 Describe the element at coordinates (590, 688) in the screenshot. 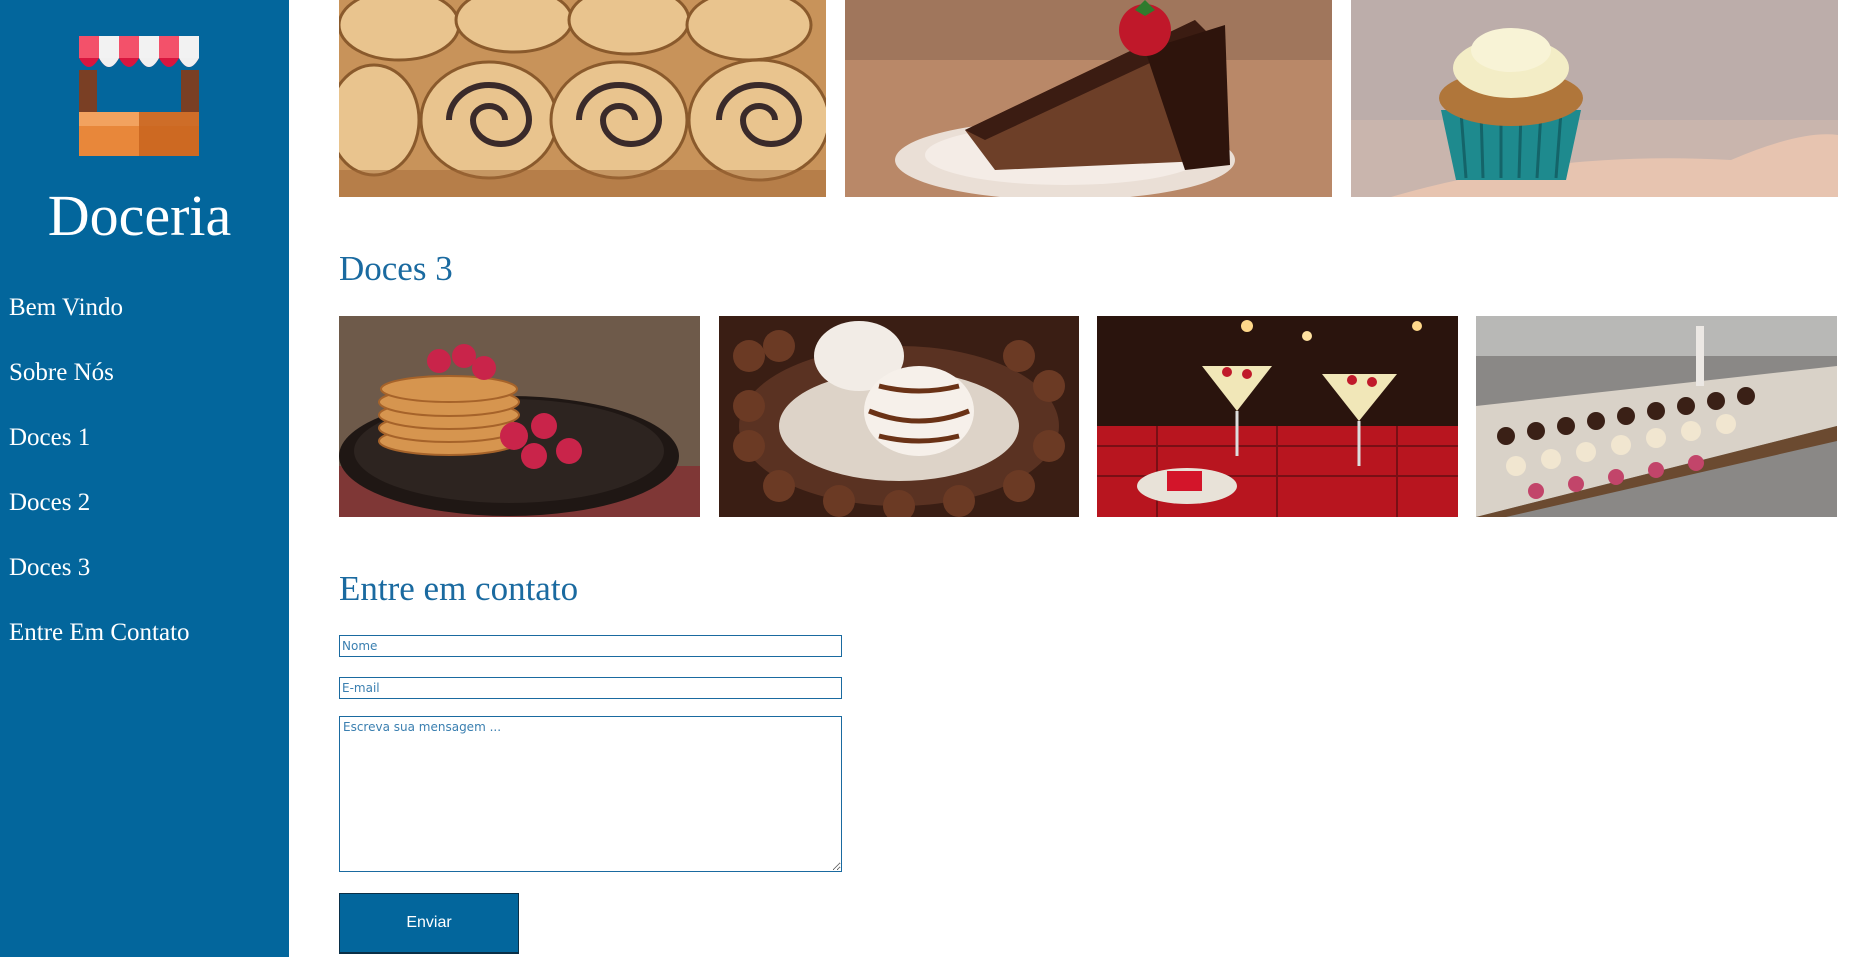

I see `email-input` at that location.